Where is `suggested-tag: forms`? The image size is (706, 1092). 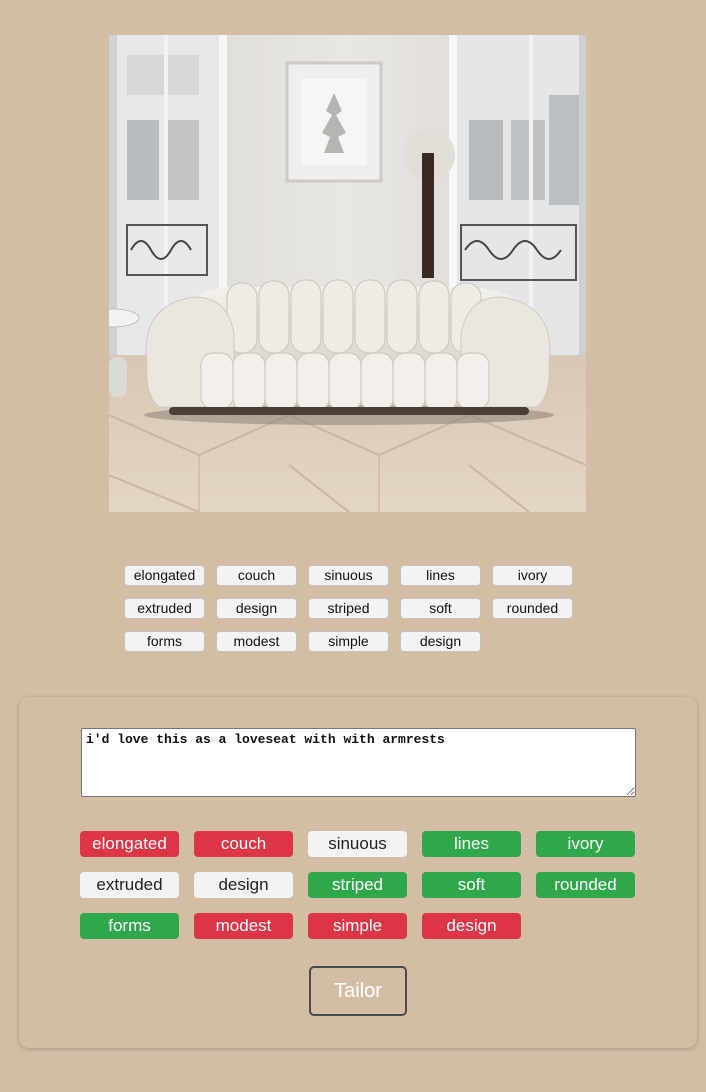
suggested-tag: forms is located at coordinates (164, 641).